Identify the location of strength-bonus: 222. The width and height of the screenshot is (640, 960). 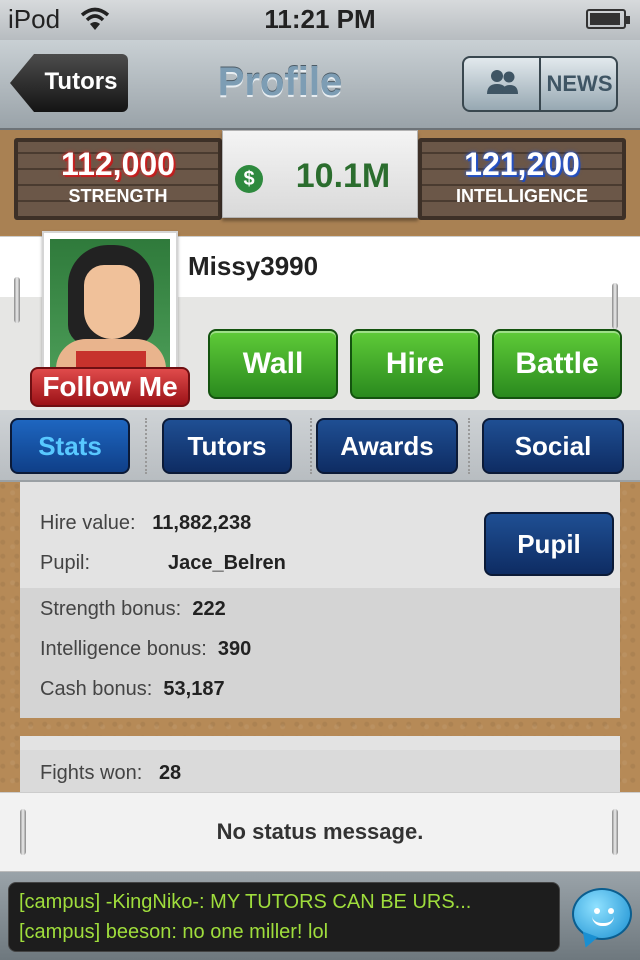
(209, 609).